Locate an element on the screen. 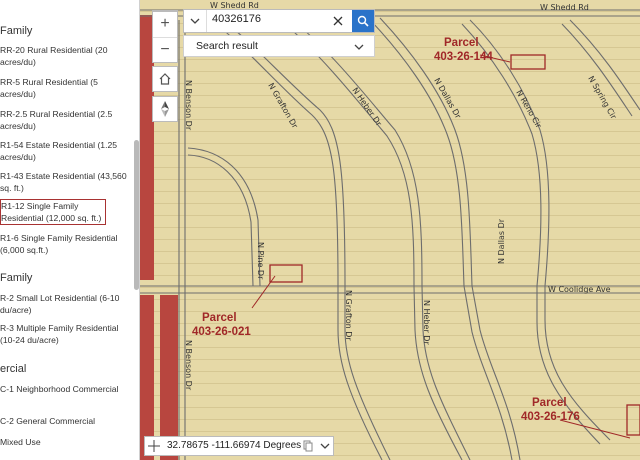 The width and height of the screenshot is (640, 460). legend-header-family: Family is located at coordinates (16, 31).